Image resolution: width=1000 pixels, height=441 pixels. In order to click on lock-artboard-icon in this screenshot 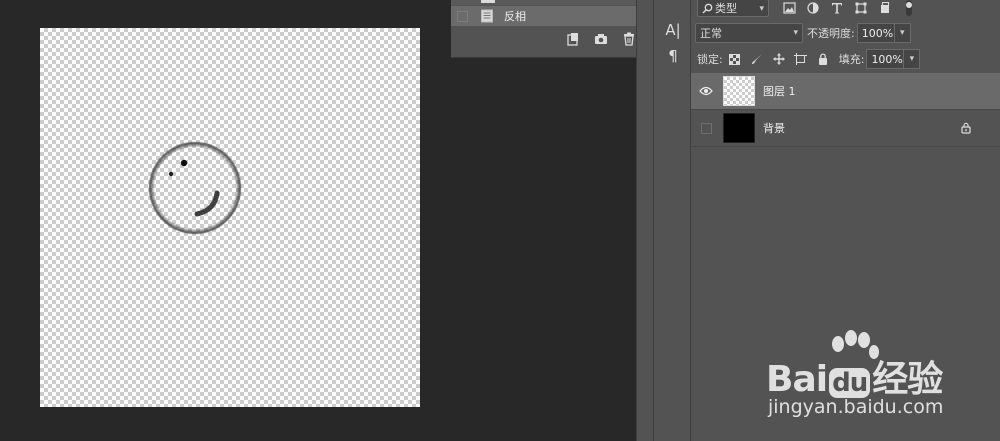, I will do `click(801, 59)`.